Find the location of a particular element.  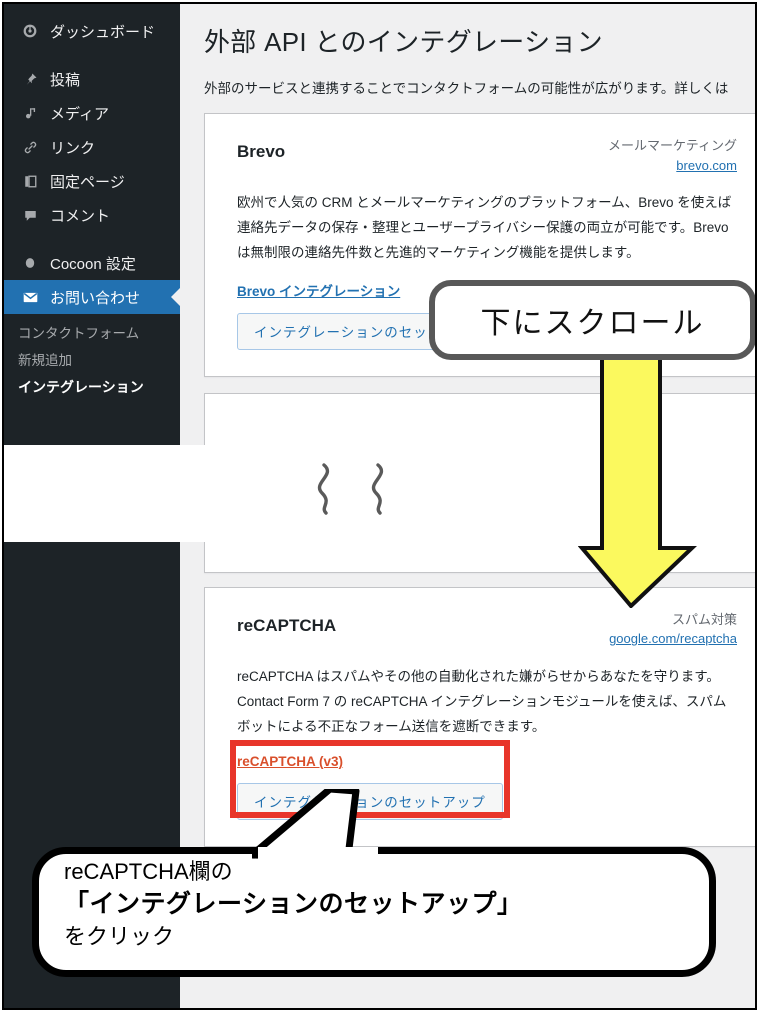

dashboard-icon is located at coordinates (30, 31).